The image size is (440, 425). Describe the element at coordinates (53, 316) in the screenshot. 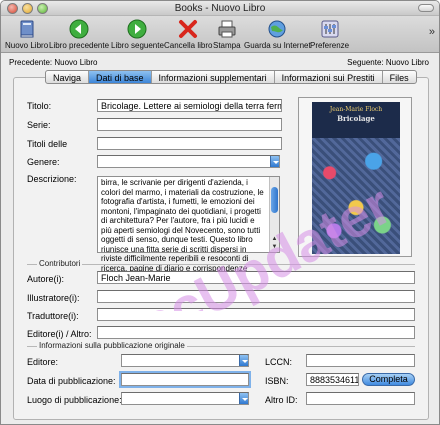

I see `traduttore-label: Traduttore(i):` at that location.